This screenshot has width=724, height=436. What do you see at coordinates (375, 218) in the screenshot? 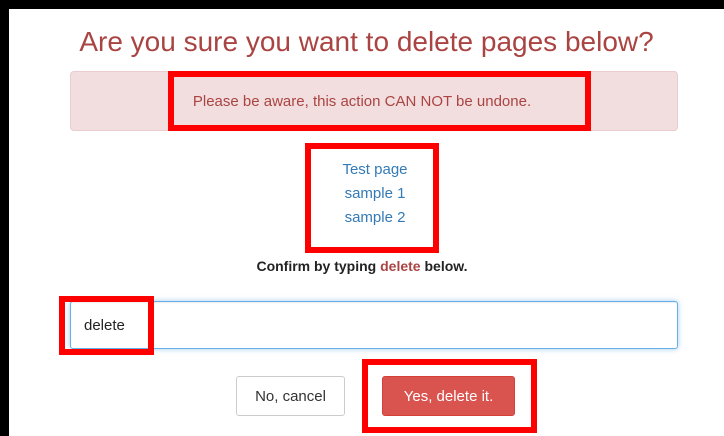
I see `page-link-sample-2: sample 2` at bounding box center [375, 218].